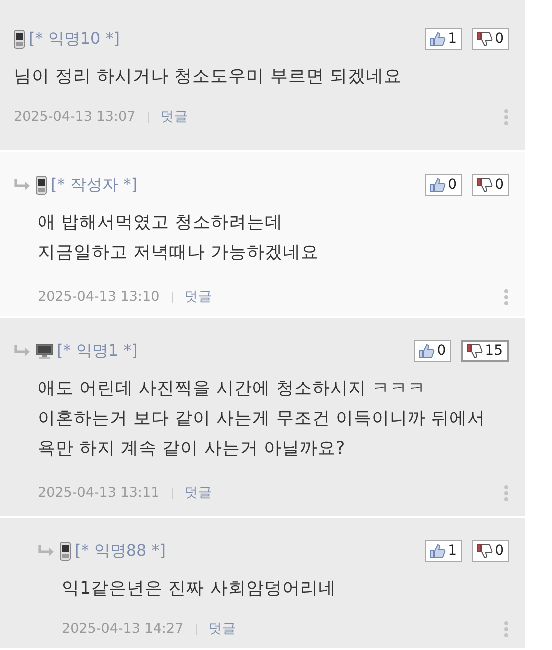  Describe the element at coordinates (74, 39) in the screenshot. I see `author-name: [* 익명10 *]` at that location.